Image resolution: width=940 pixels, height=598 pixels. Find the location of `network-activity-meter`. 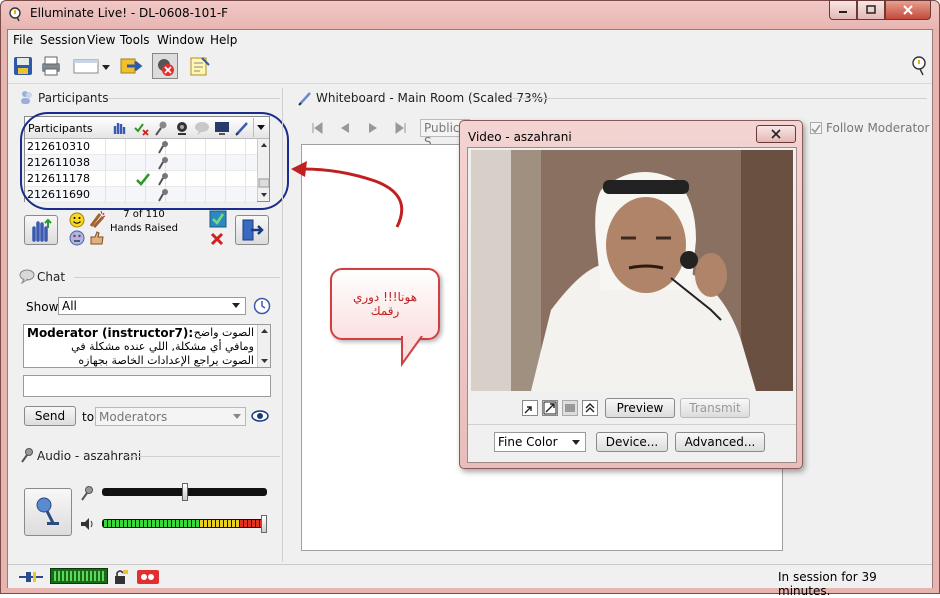

network-activity-meter is located at coordinates (79, 576).